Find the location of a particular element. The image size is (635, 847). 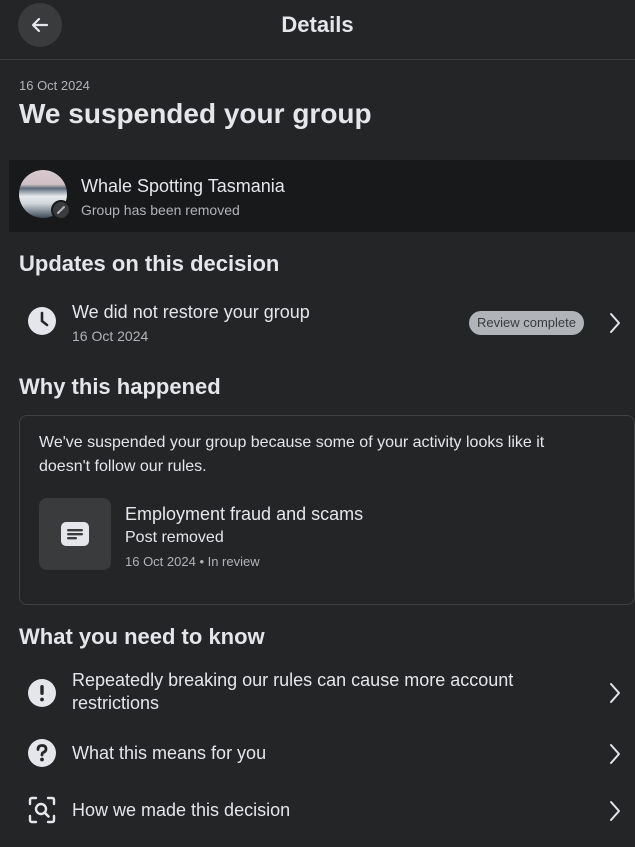

status-badge: Review complete is located at coordinates (526, 323).